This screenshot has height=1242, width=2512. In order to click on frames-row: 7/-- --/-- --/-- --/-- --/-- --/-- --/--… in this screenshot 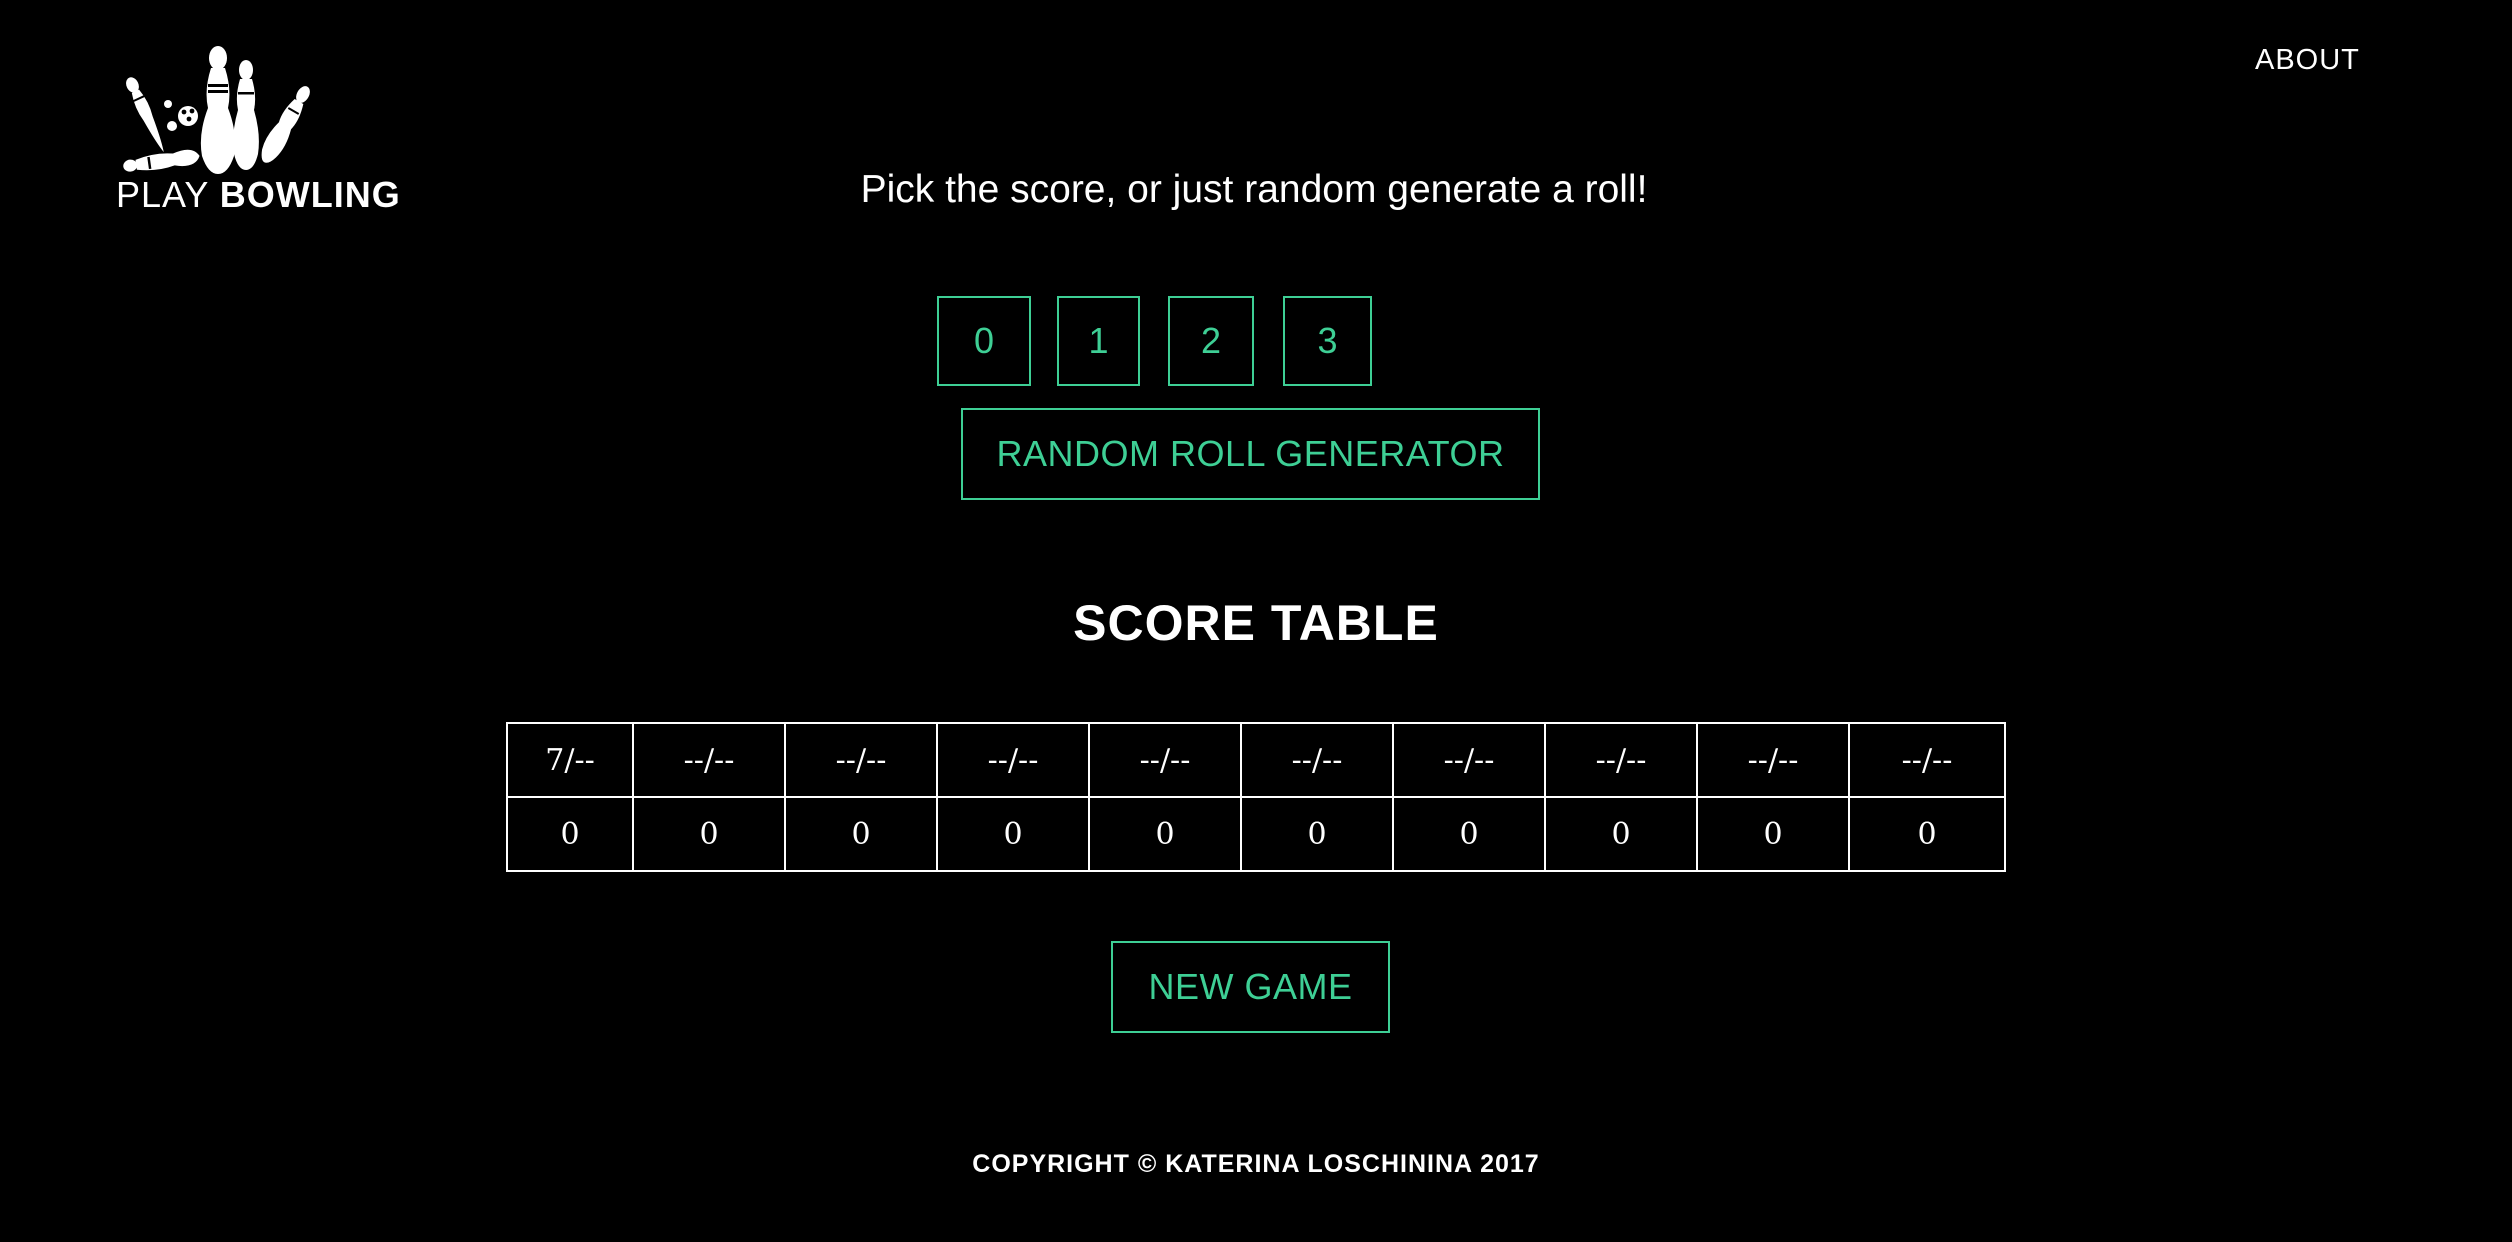, I will do `click(1256, 760)`.